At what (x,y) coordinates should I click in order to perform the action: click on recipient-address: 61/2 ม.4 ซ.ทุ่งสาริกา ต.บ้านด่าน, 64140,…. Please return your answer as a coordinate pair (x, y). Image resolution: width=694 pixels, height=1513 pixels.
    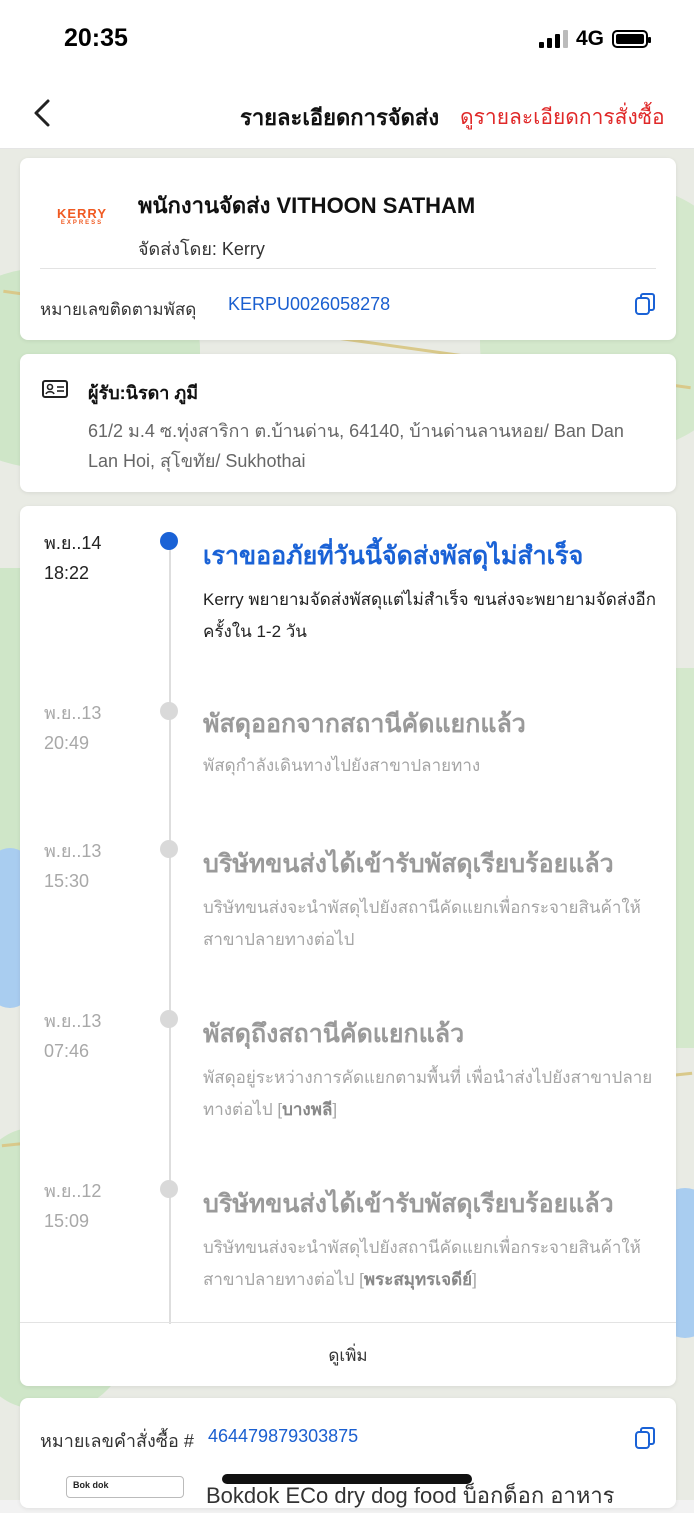
    Looking at the image, I should click on (356, 446).